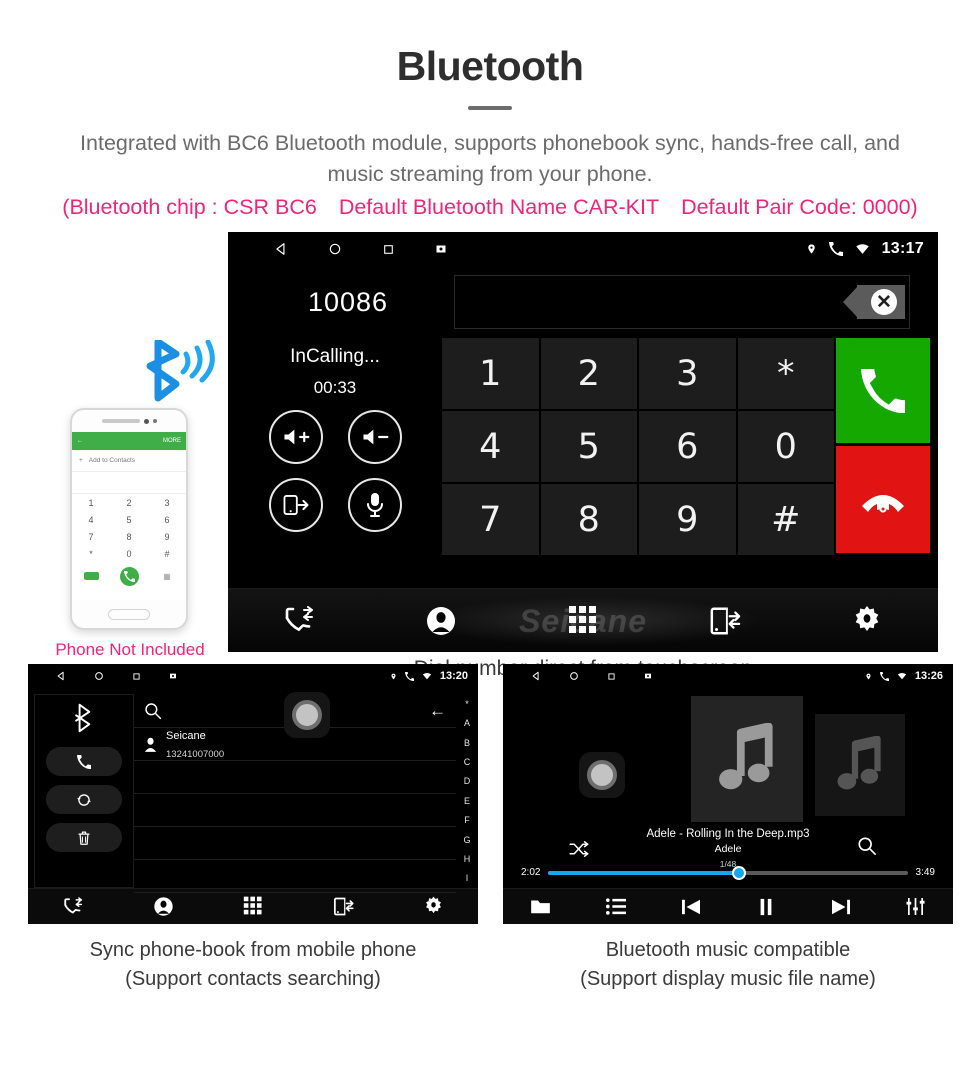  I want to click on alpha-index-item: F, so click(467, 820).